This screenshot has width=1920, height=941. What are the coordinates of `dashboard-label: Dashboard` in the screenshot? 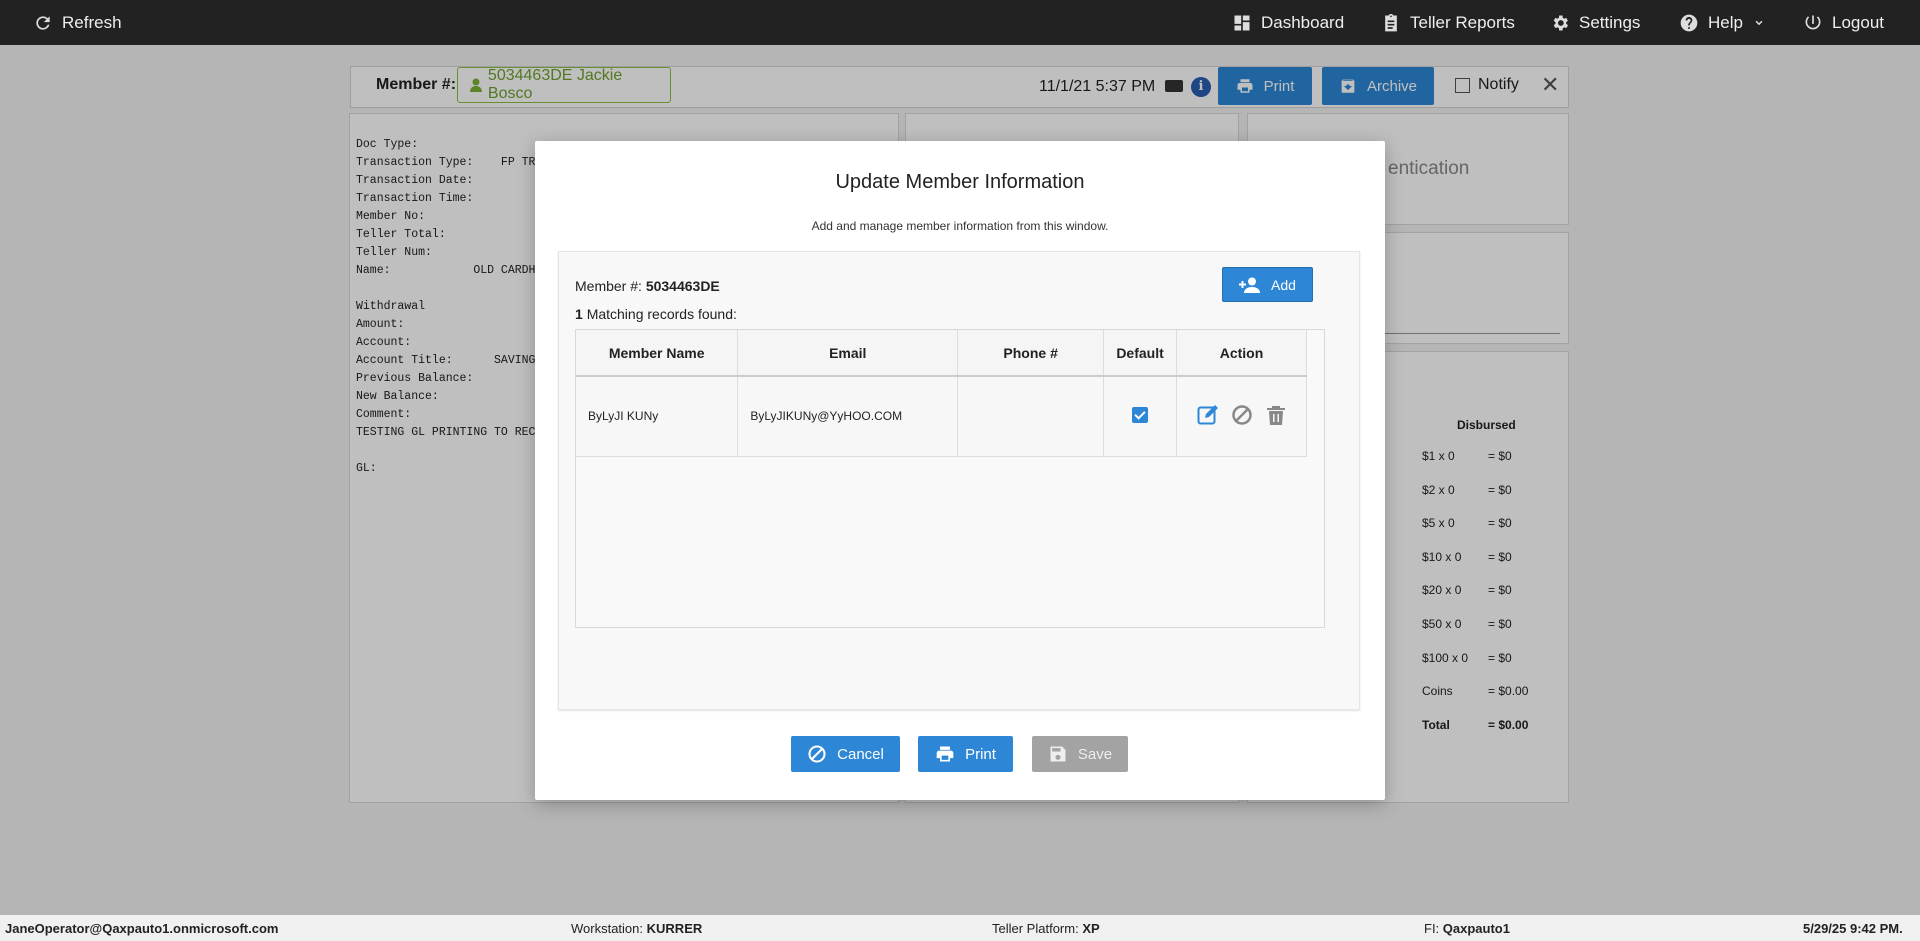 It's located at (1303, 22).